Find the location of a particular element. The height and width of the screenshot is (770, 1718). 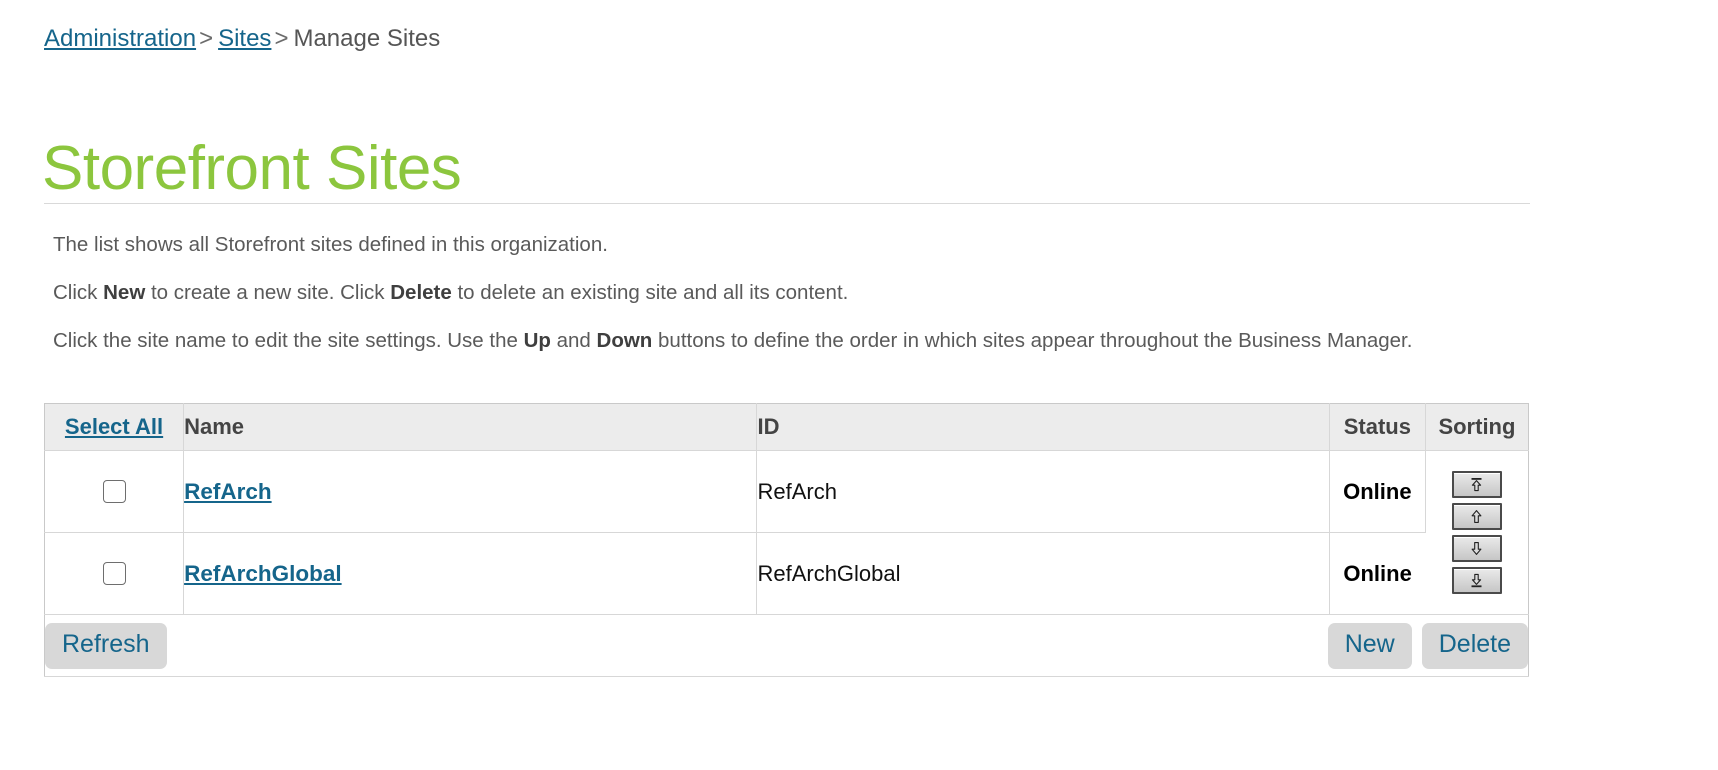

desc2-text-a: Click is located at coordinates (78, 292).